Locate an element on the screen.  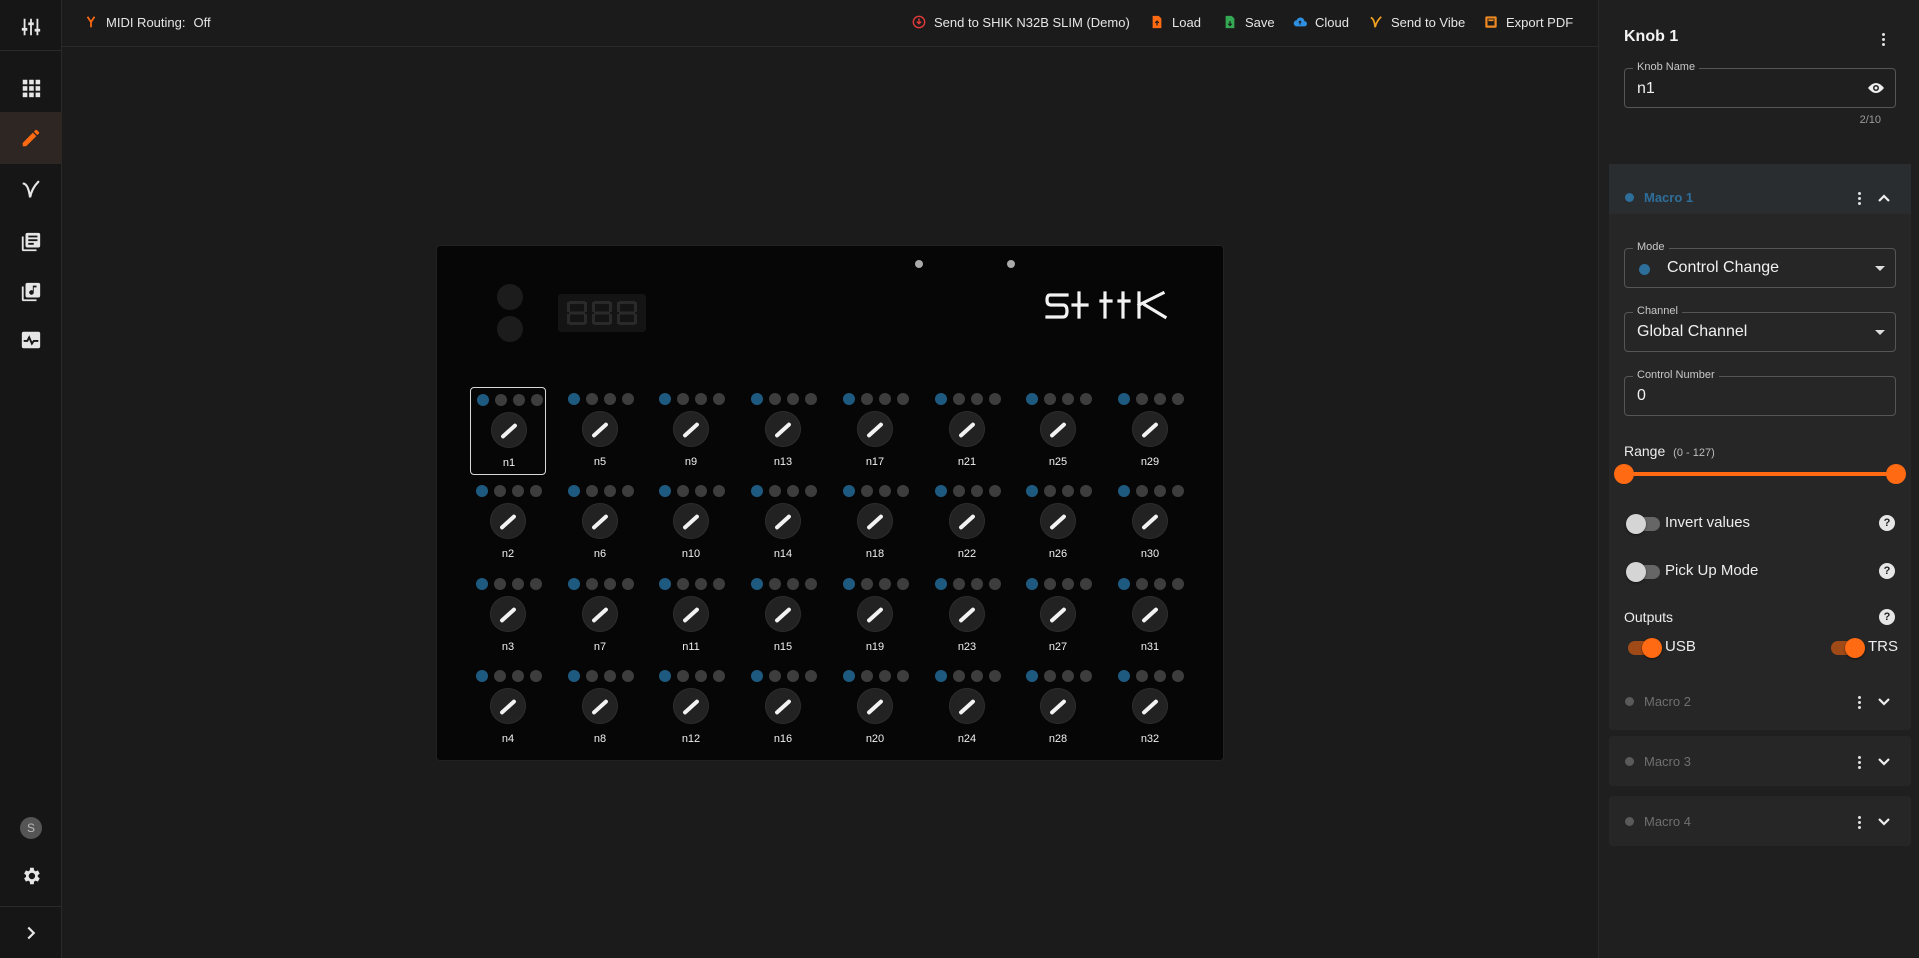
channel-select: Channel Global Channel is located at coordinates (1760, 328).